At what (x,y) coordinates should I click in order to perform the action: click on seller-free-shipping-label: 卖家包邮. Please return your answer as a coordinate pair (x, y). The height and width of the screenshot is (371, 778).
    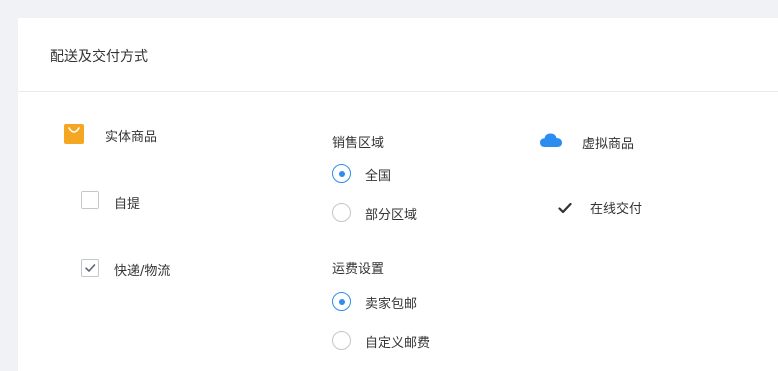
    Looking at the image, I should click on (391, 302).